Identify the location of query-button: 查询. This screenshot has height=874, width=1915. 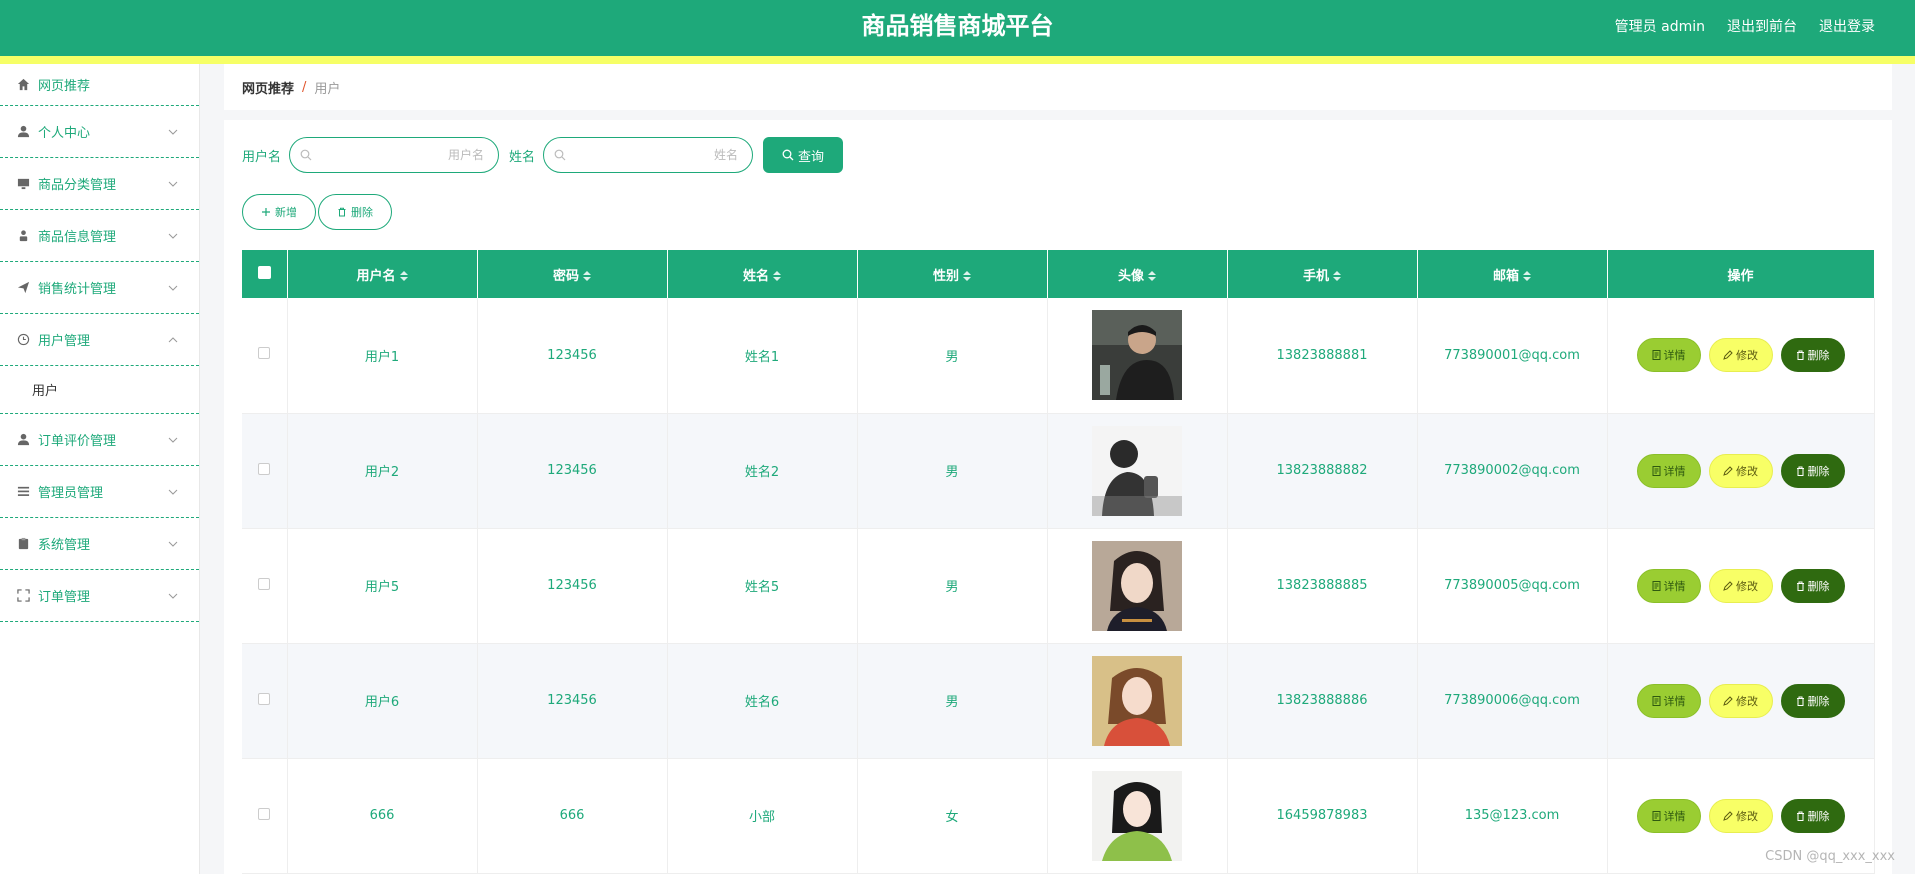
(803, 155).